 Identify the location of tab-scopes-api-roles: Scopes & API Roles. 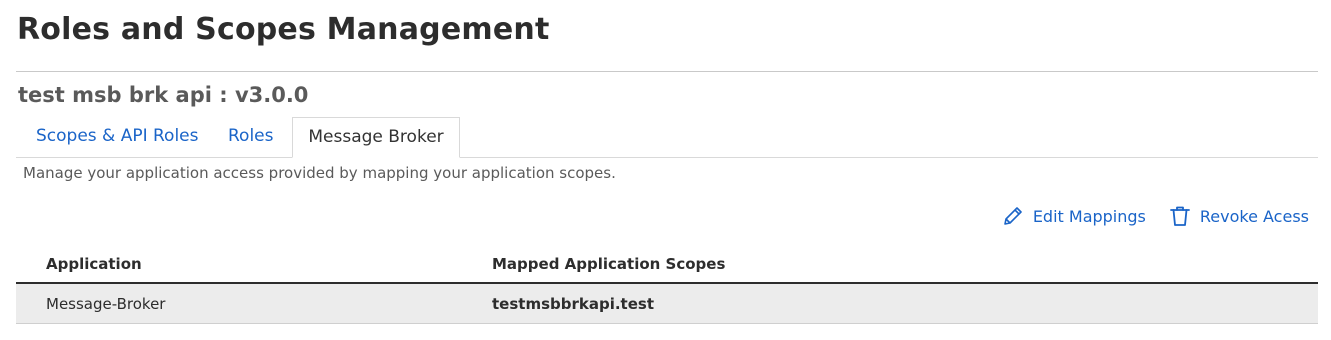
(117, 137).